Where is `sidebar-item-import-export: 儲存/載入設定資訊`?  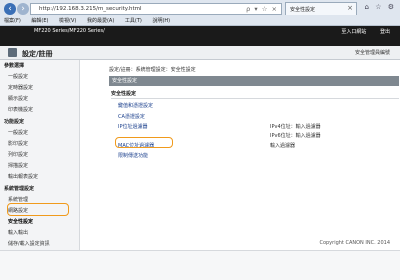 sidebar-item-import-export: 儲存/載入設定資訊 is located at coordinates (29, 243).